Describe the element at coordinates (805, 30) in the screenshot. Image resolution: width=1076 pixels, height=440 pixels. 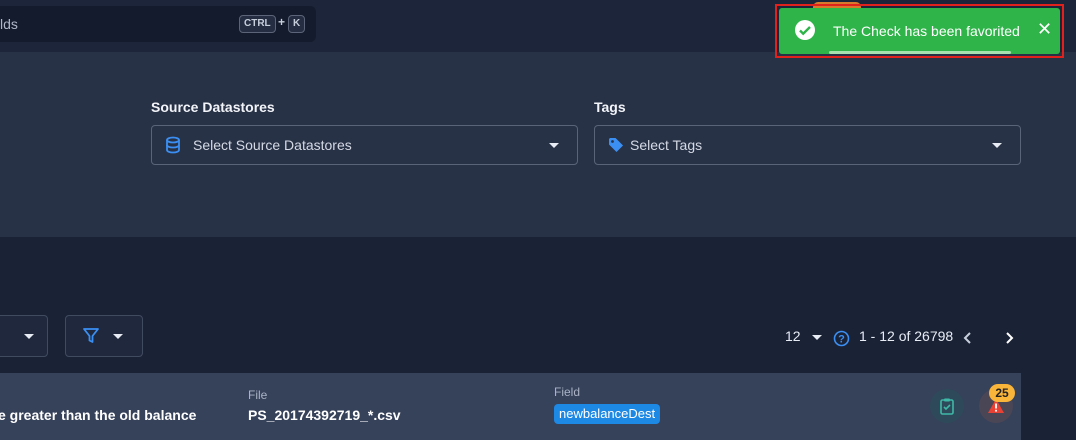
I see `check-circle-icon` at that location.